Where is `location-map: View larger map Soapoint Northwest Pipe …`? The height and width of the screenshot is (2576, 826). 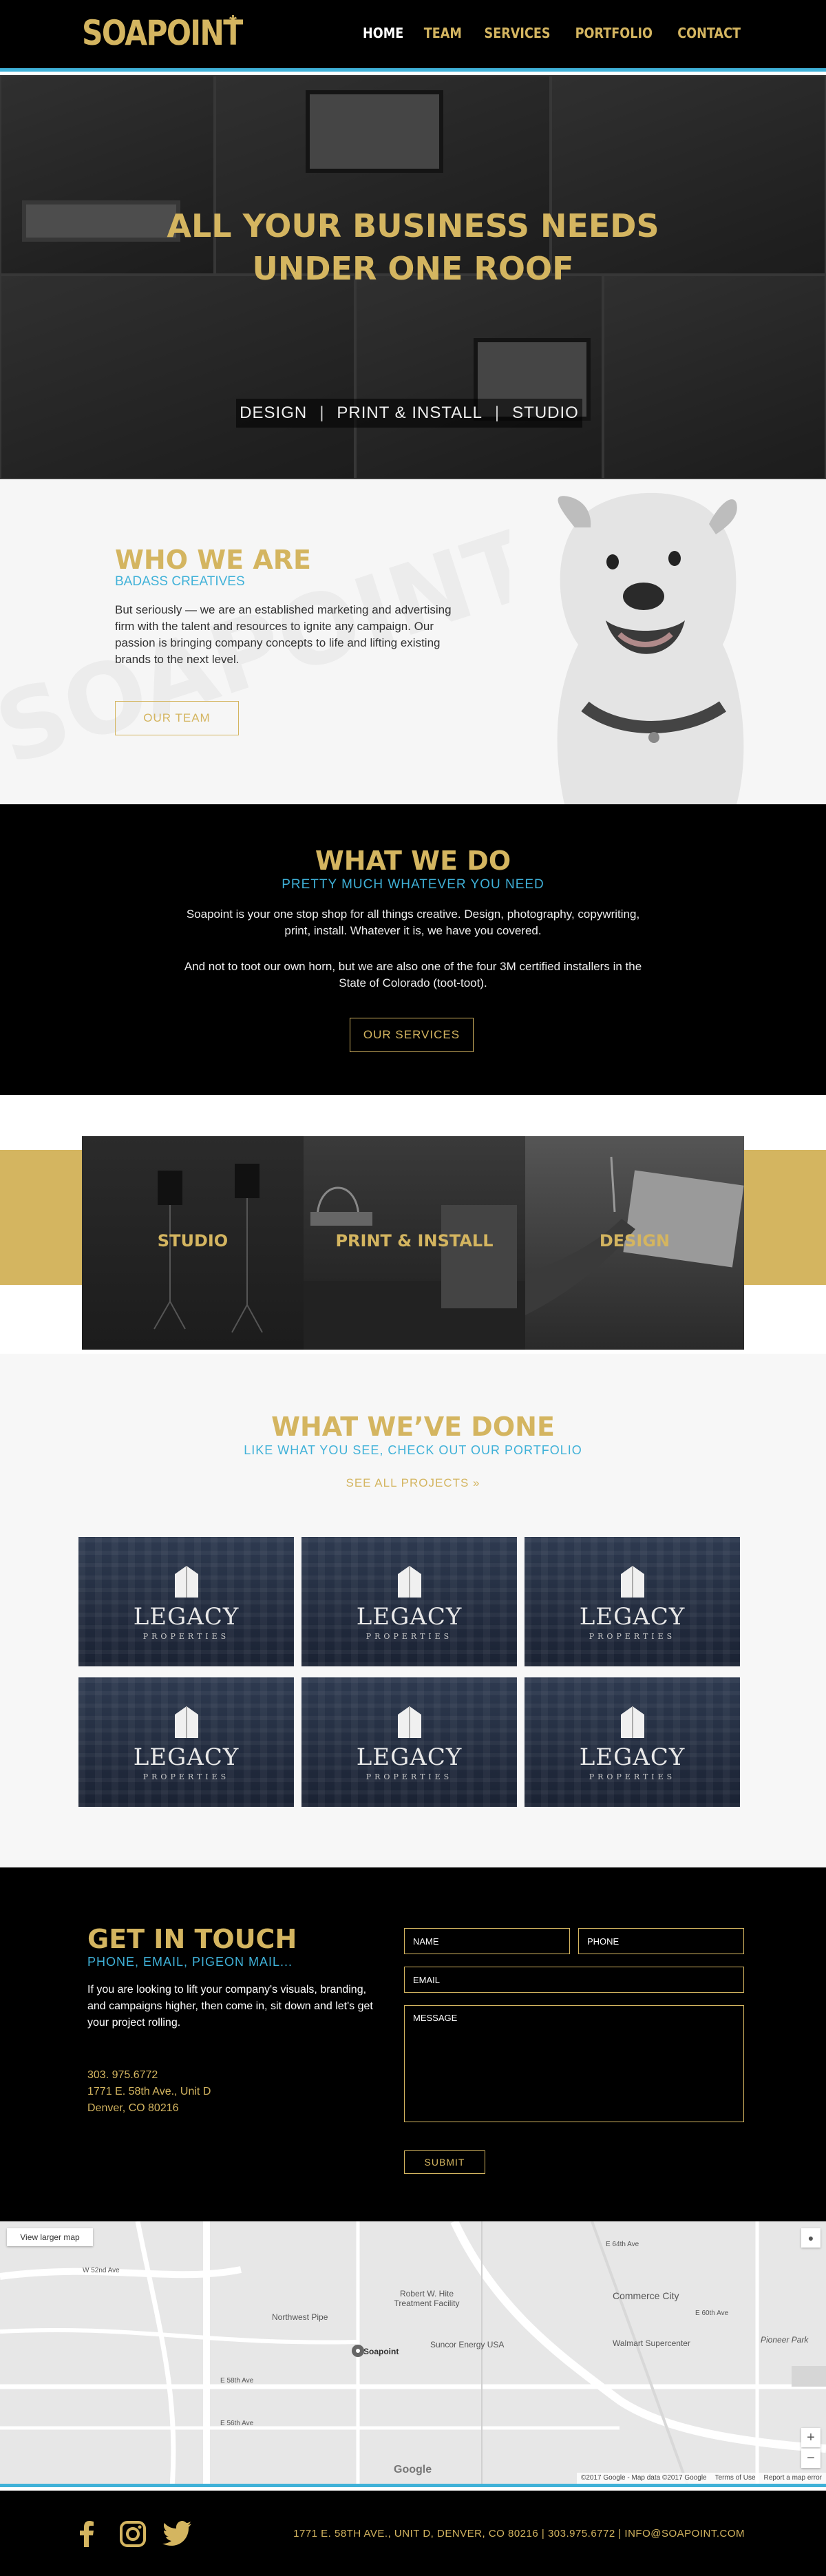
location-map: View larger map Soapoint Northwest Pipe … is located at coordinates (413, 2354).